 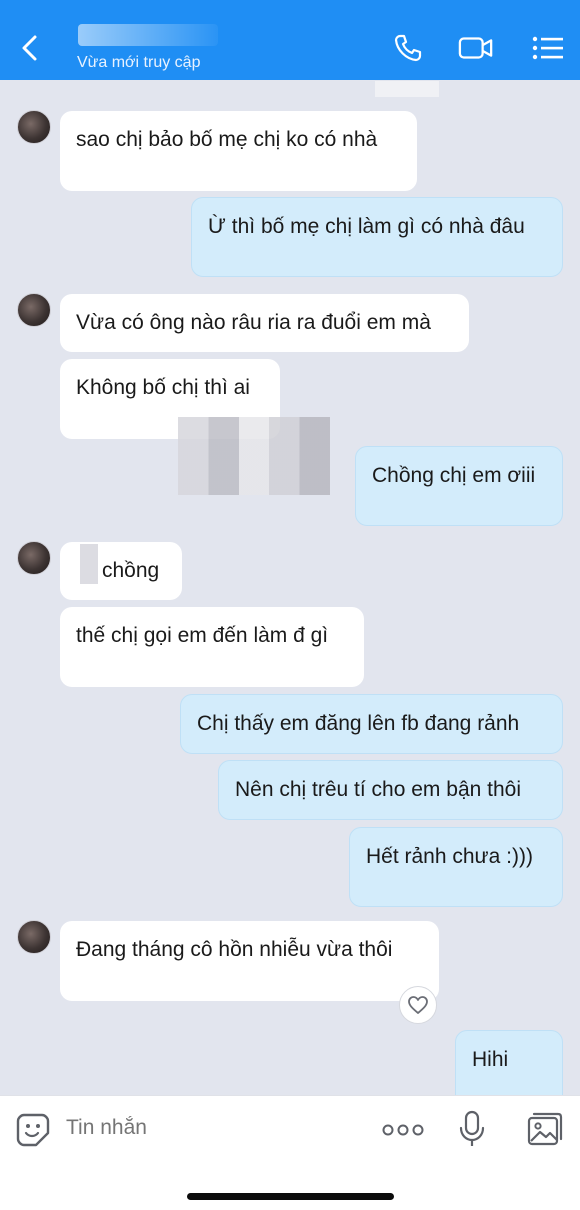 I want to click on voice-record-button, so click(x=472, y=1129).